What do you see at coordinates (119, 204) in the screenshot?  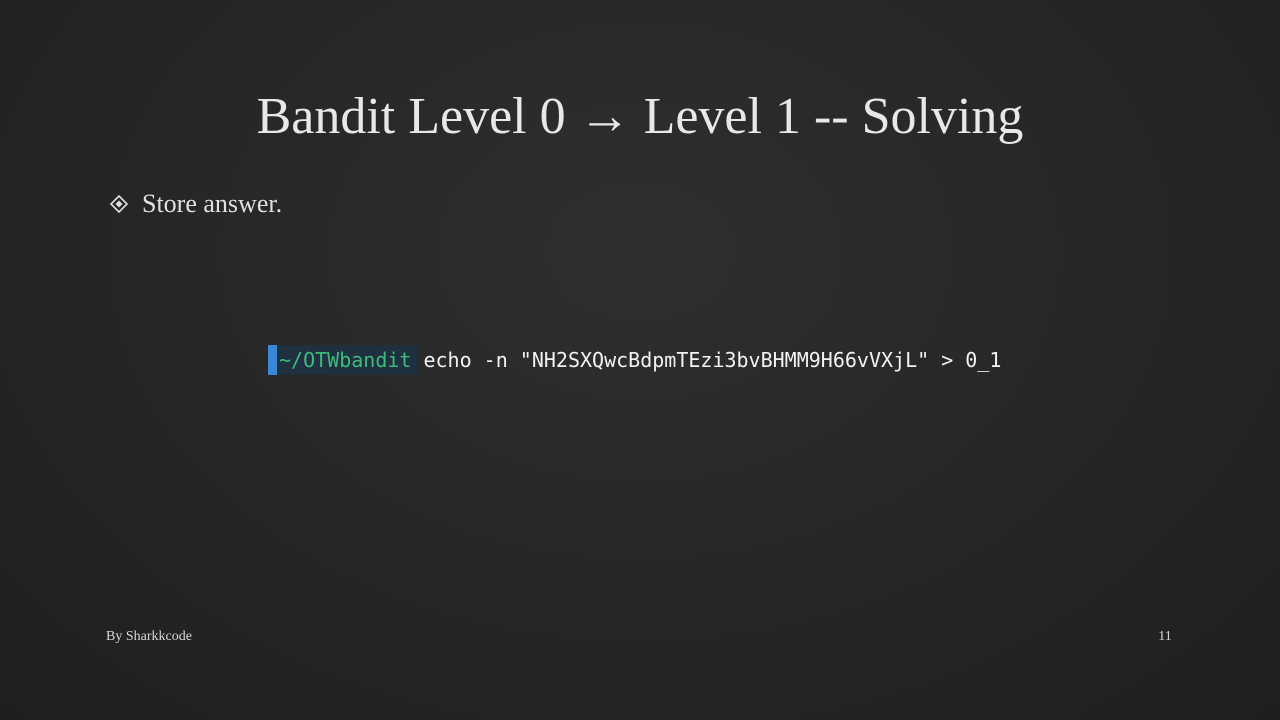 I see `diamond-bullet-icon` at bounding box center [119, 204].